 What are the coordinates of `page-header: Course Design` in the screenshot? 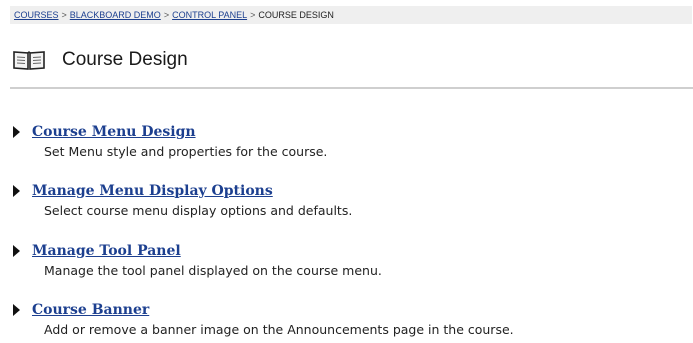 It's located at (100, 60).